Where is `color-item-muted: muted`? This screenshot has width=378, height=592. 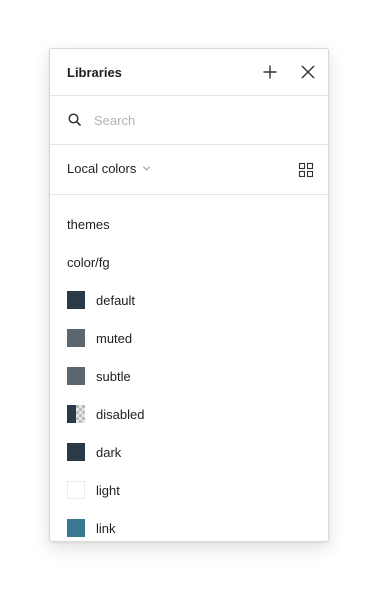
color-item-muted: muted is located at coordinates (189, 338).